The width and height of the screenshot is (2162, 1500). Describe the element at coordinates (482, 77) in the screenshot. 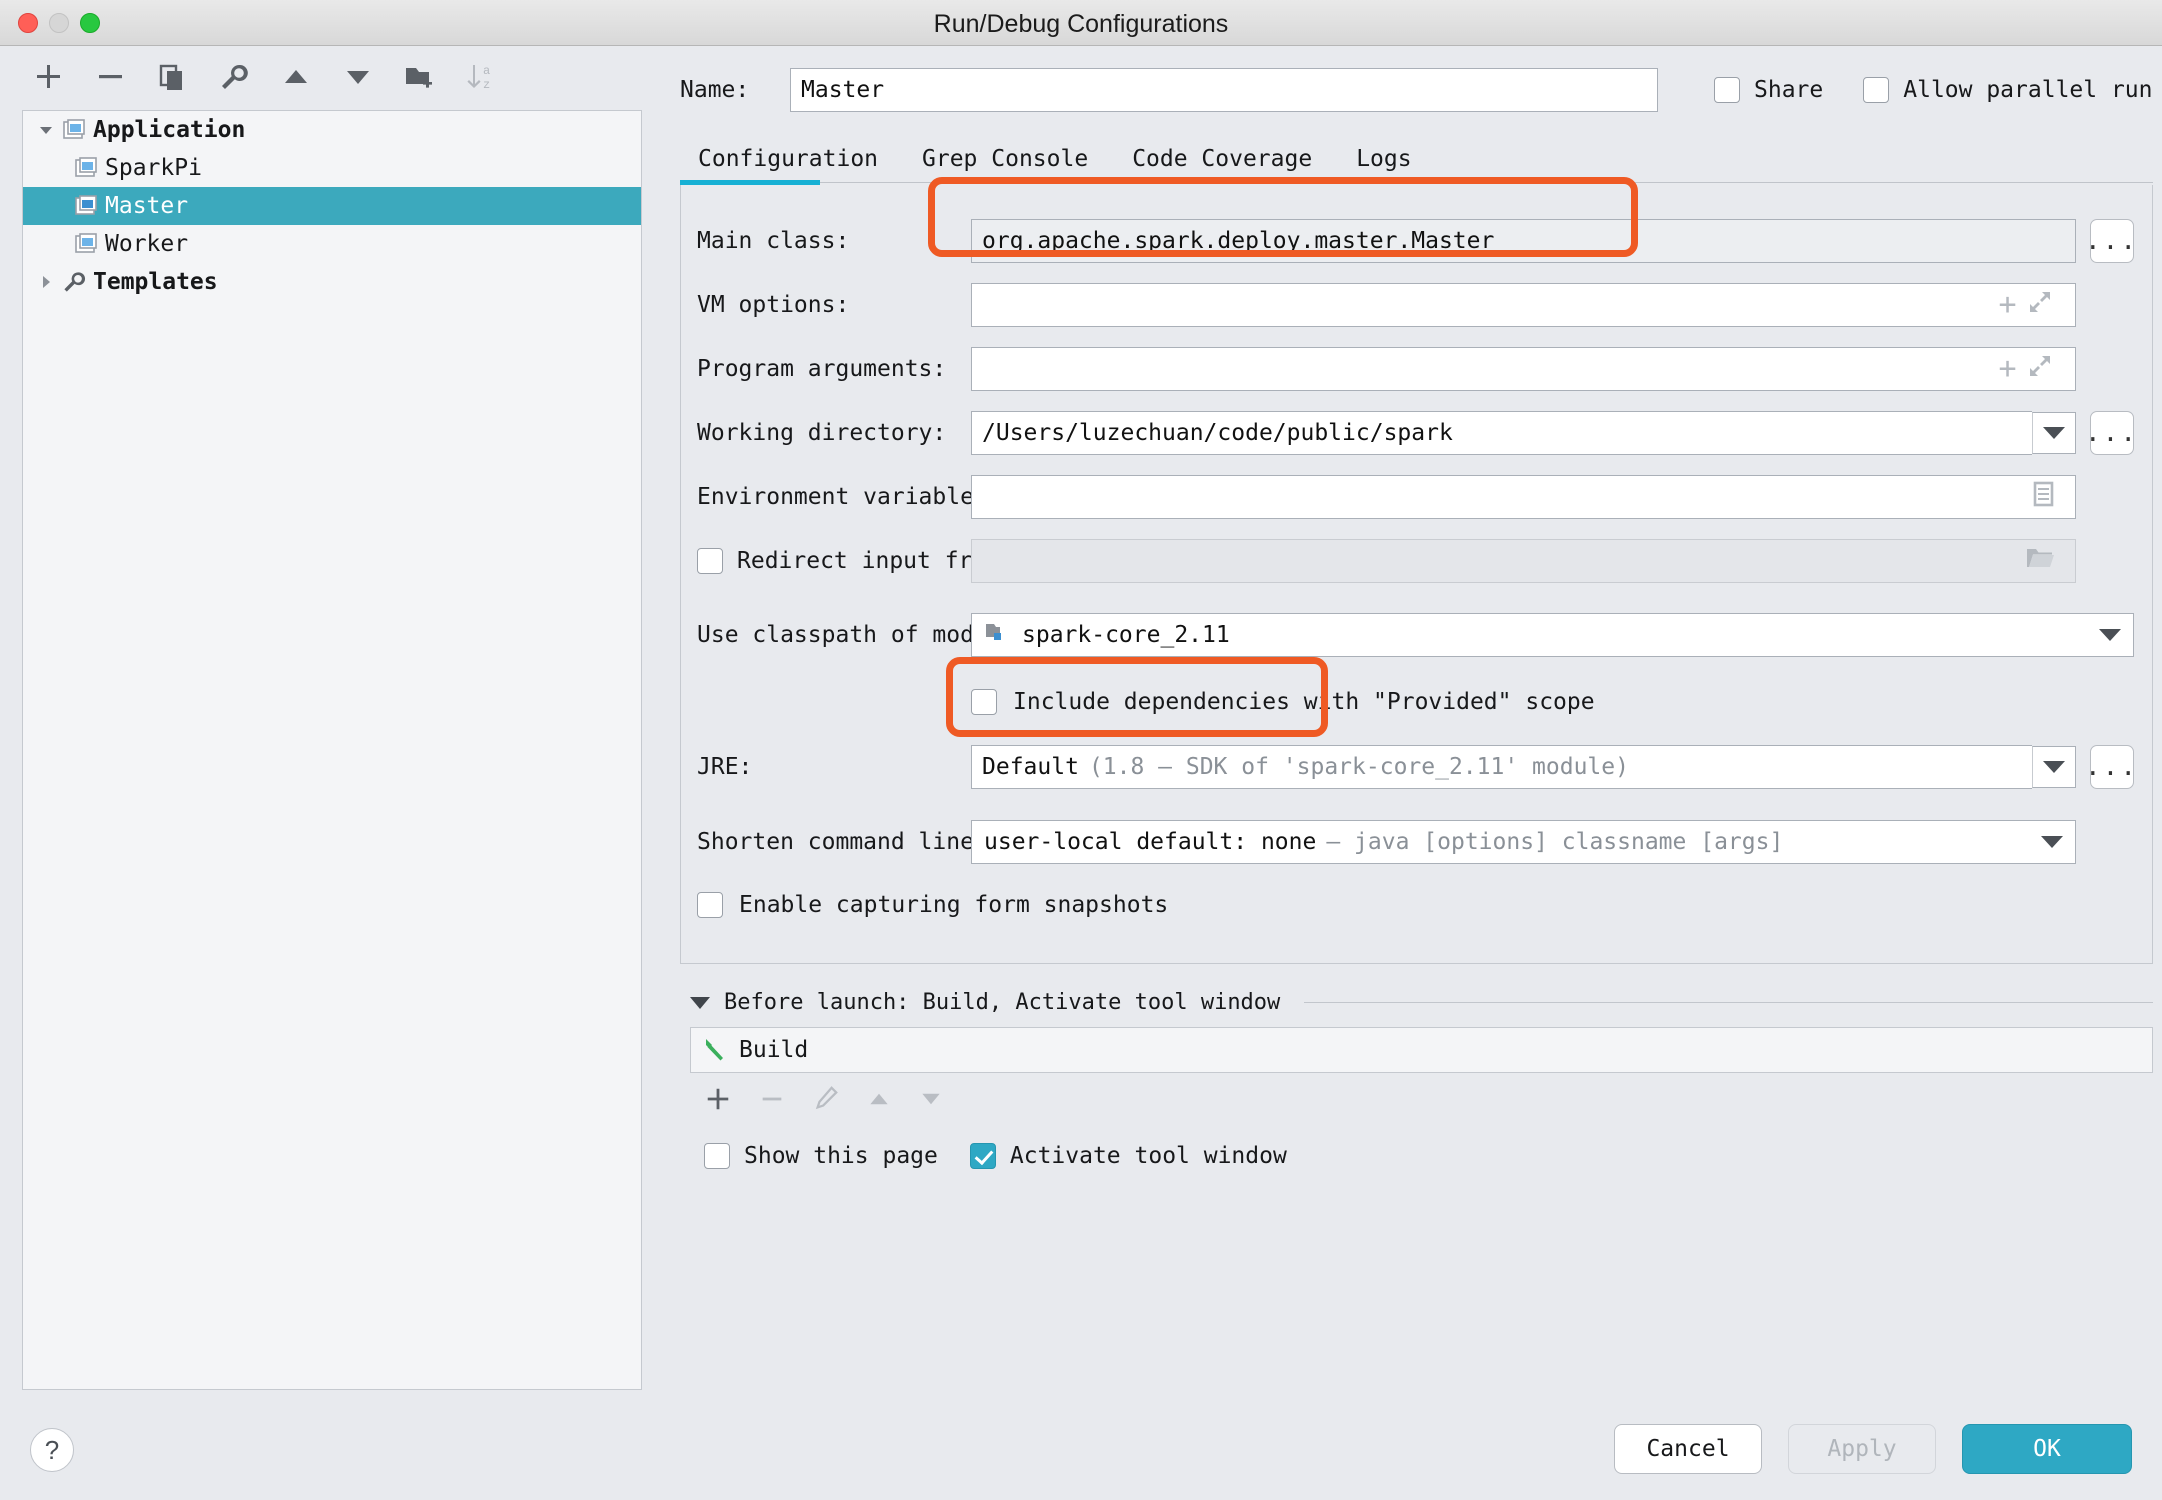

I see `sort-configurations-button: a z` at that location.